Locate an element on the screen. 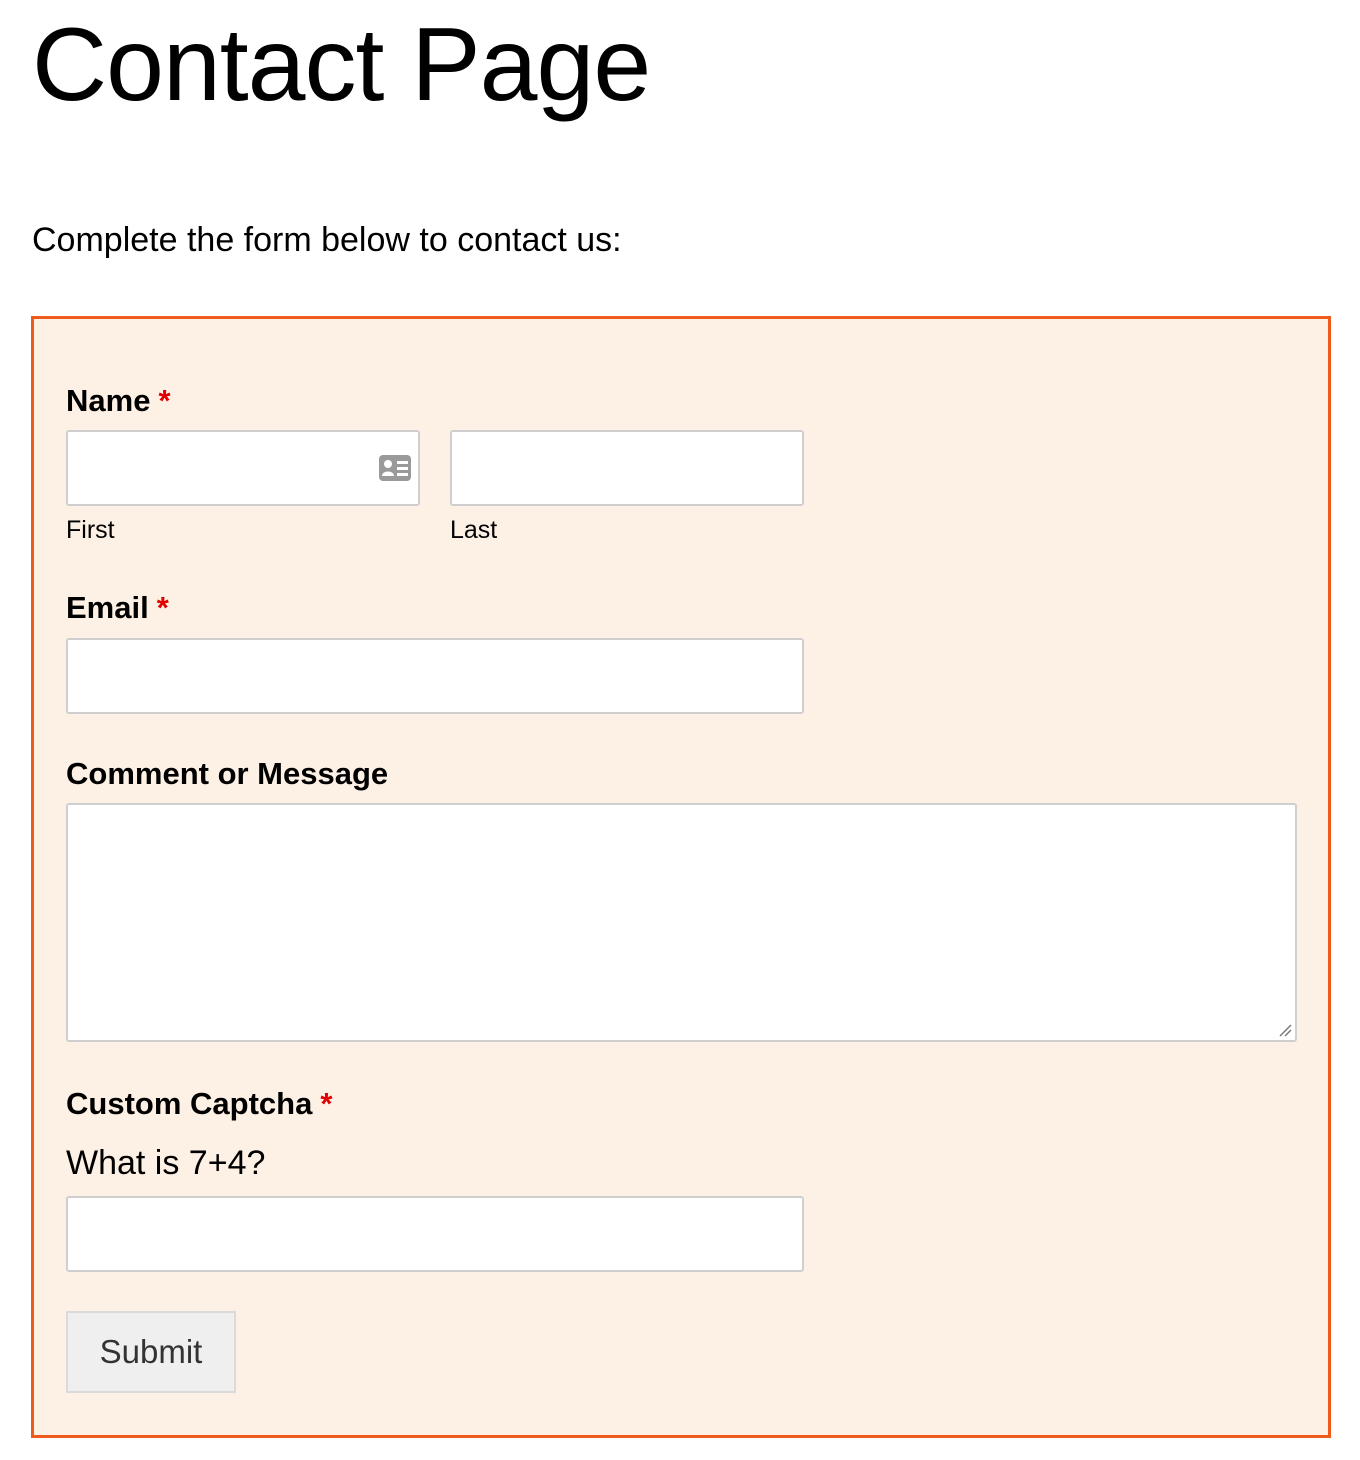 The image size is (1360, 1460). resize-handle-icon is located at coordinates (1285, 1030).